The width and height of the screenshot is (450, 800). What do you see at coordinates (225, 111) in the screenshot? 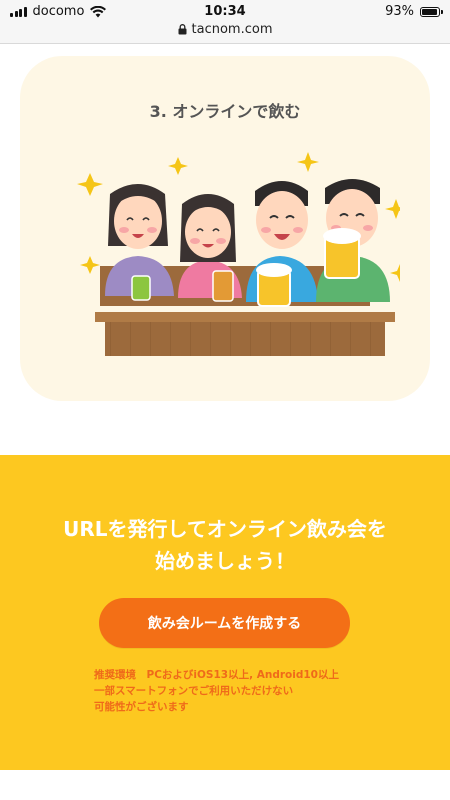
I see `step-title: 3. オンラインで飲む` at bounding box center [225, 111].